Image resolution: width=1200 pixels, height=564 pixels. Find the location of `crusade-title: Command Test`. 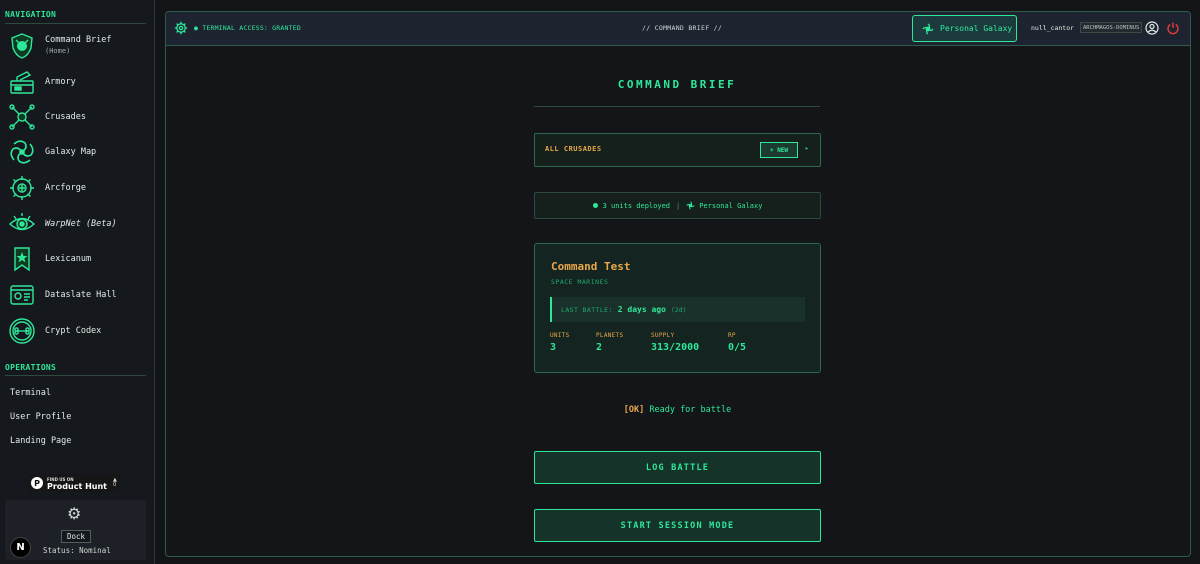

crusade-title: Command Test is located at coordinates (591, 266).